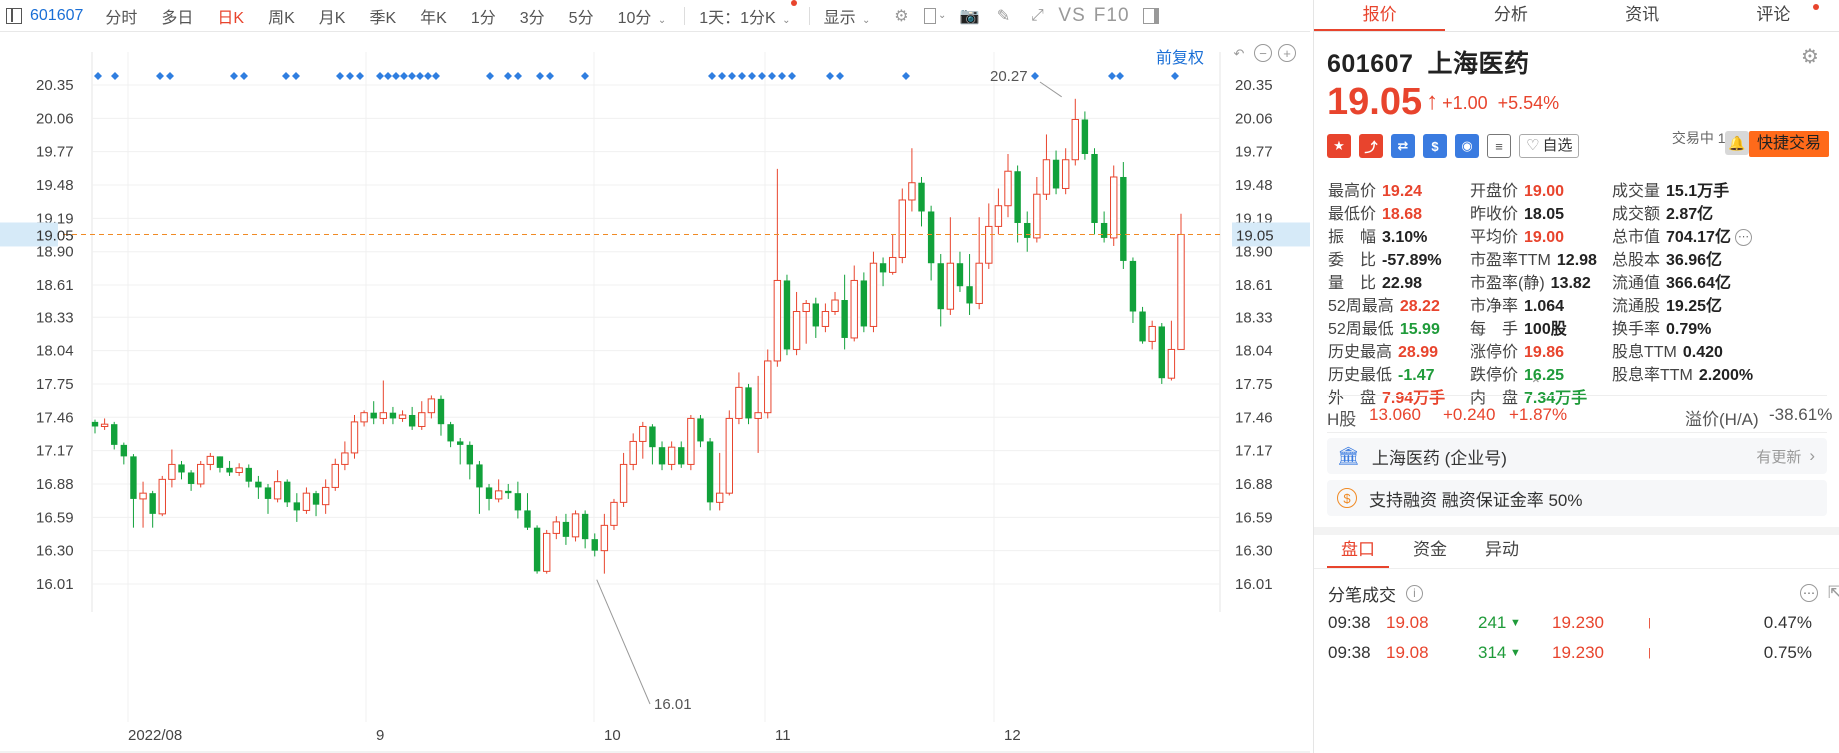 The width and height of the screenshot is (1839, 753). I want to click on tab-quarter-k: 季K, so click(384, 16).